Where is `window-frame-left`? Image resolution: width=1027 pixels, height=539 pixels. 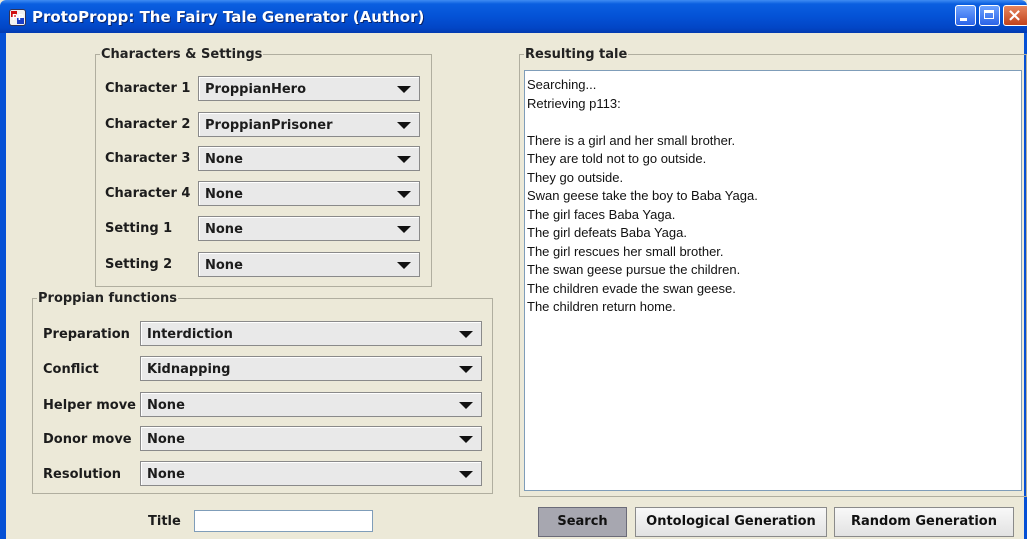
window-frame-left is located at coordinates (3, 286).